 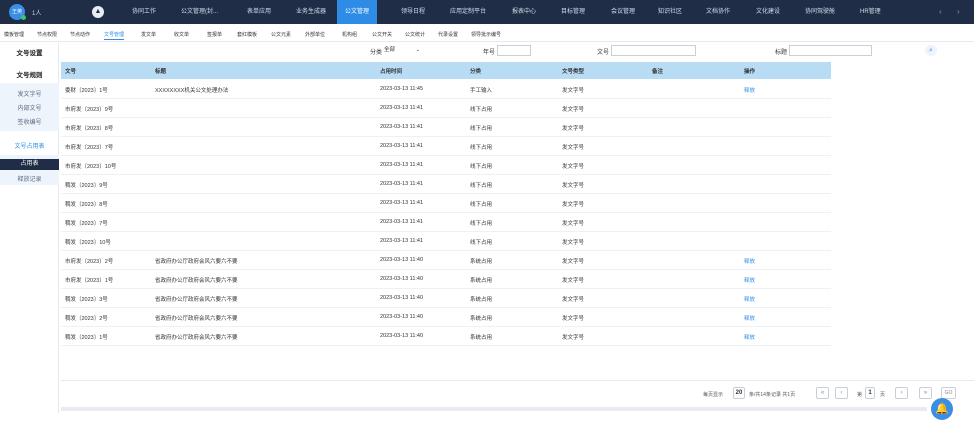 I want to click on table-row: 稠发〔2023〕10号 2023-03-13 11:41 线下占用 发文字号, so click(x=446, y=241).